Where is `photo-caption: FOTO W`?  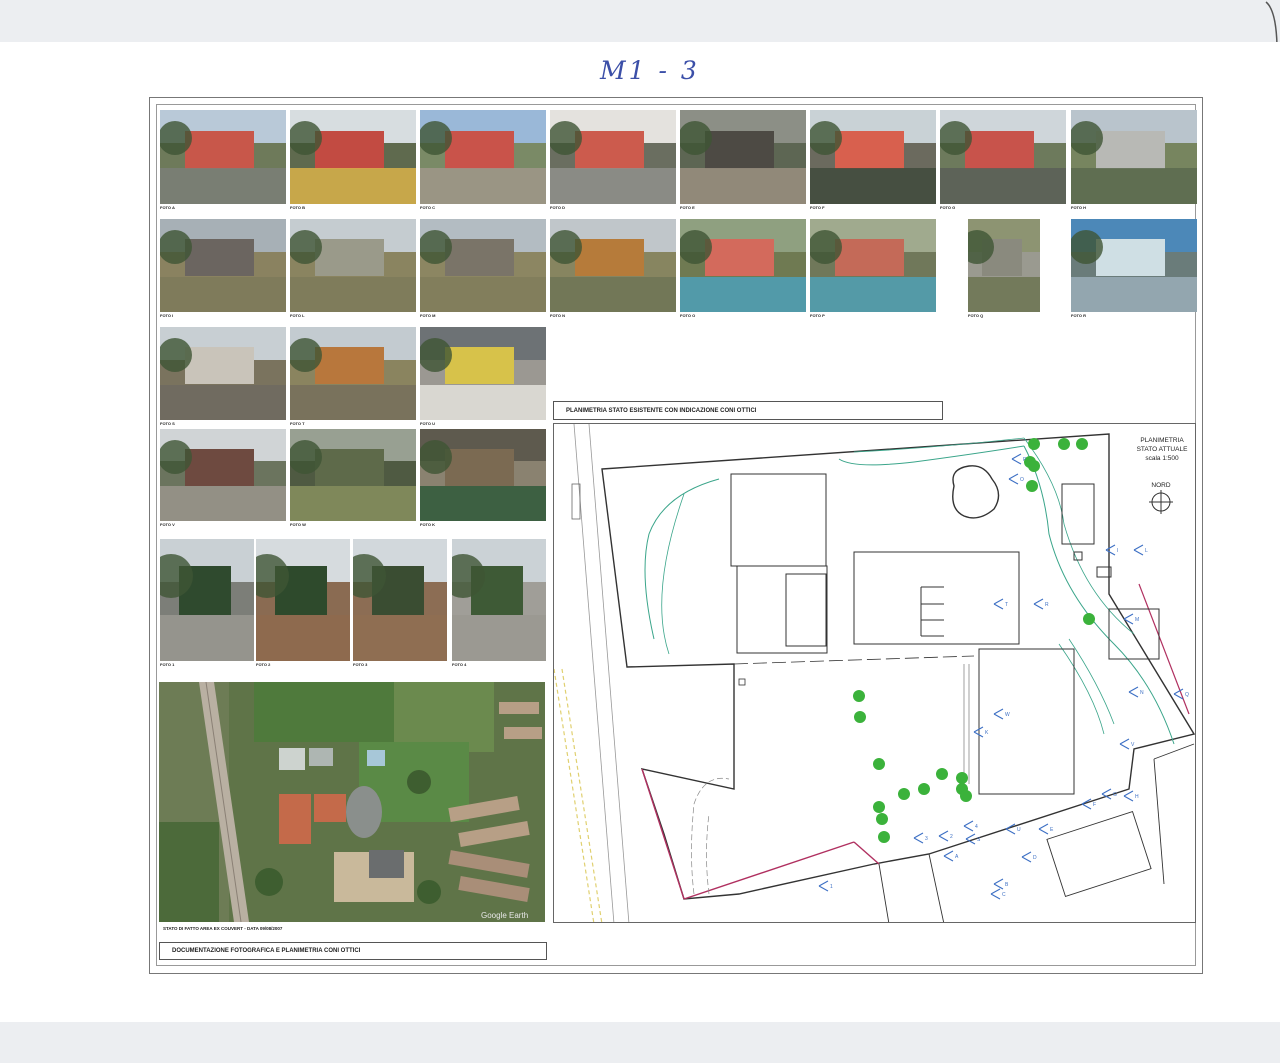
photo-caption: FOTO W is located at coordinates (298, 524).